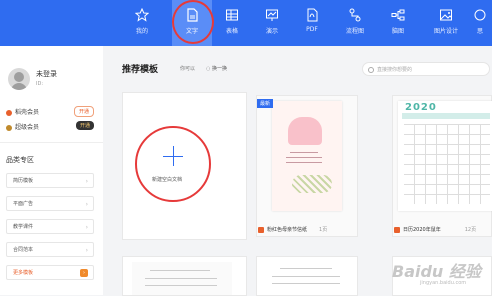  Describe the element at coordinates (23, 250) in the screenshot. I see `category-label: 合同范本` at that location.